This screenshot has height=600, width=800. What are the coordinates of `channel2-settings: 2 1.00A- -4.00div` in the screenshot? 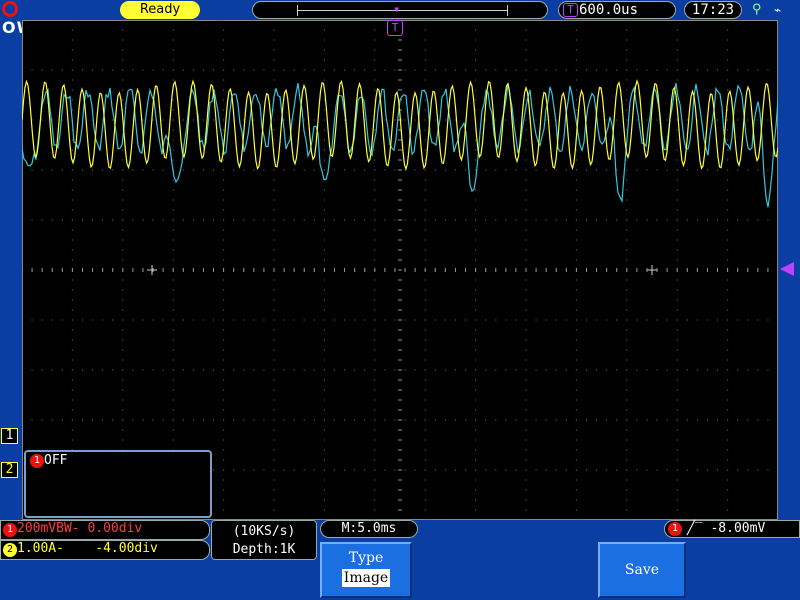 It's located at (105, 550).